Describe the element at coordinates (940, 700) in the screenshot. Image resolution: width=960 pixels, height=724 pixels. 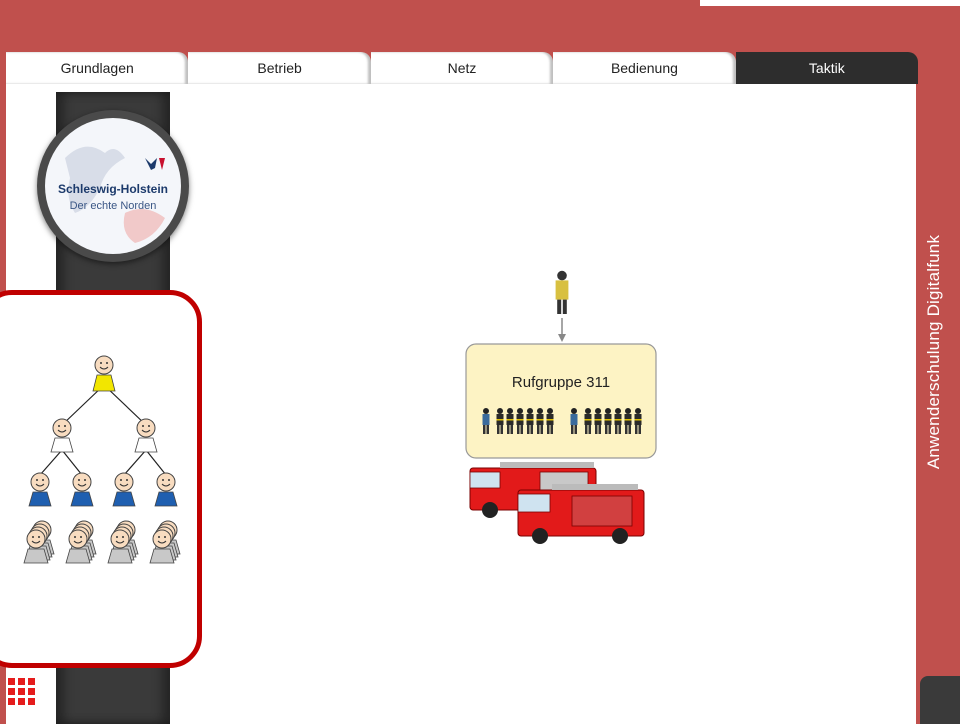
I see `right-corner-tab` at that location.